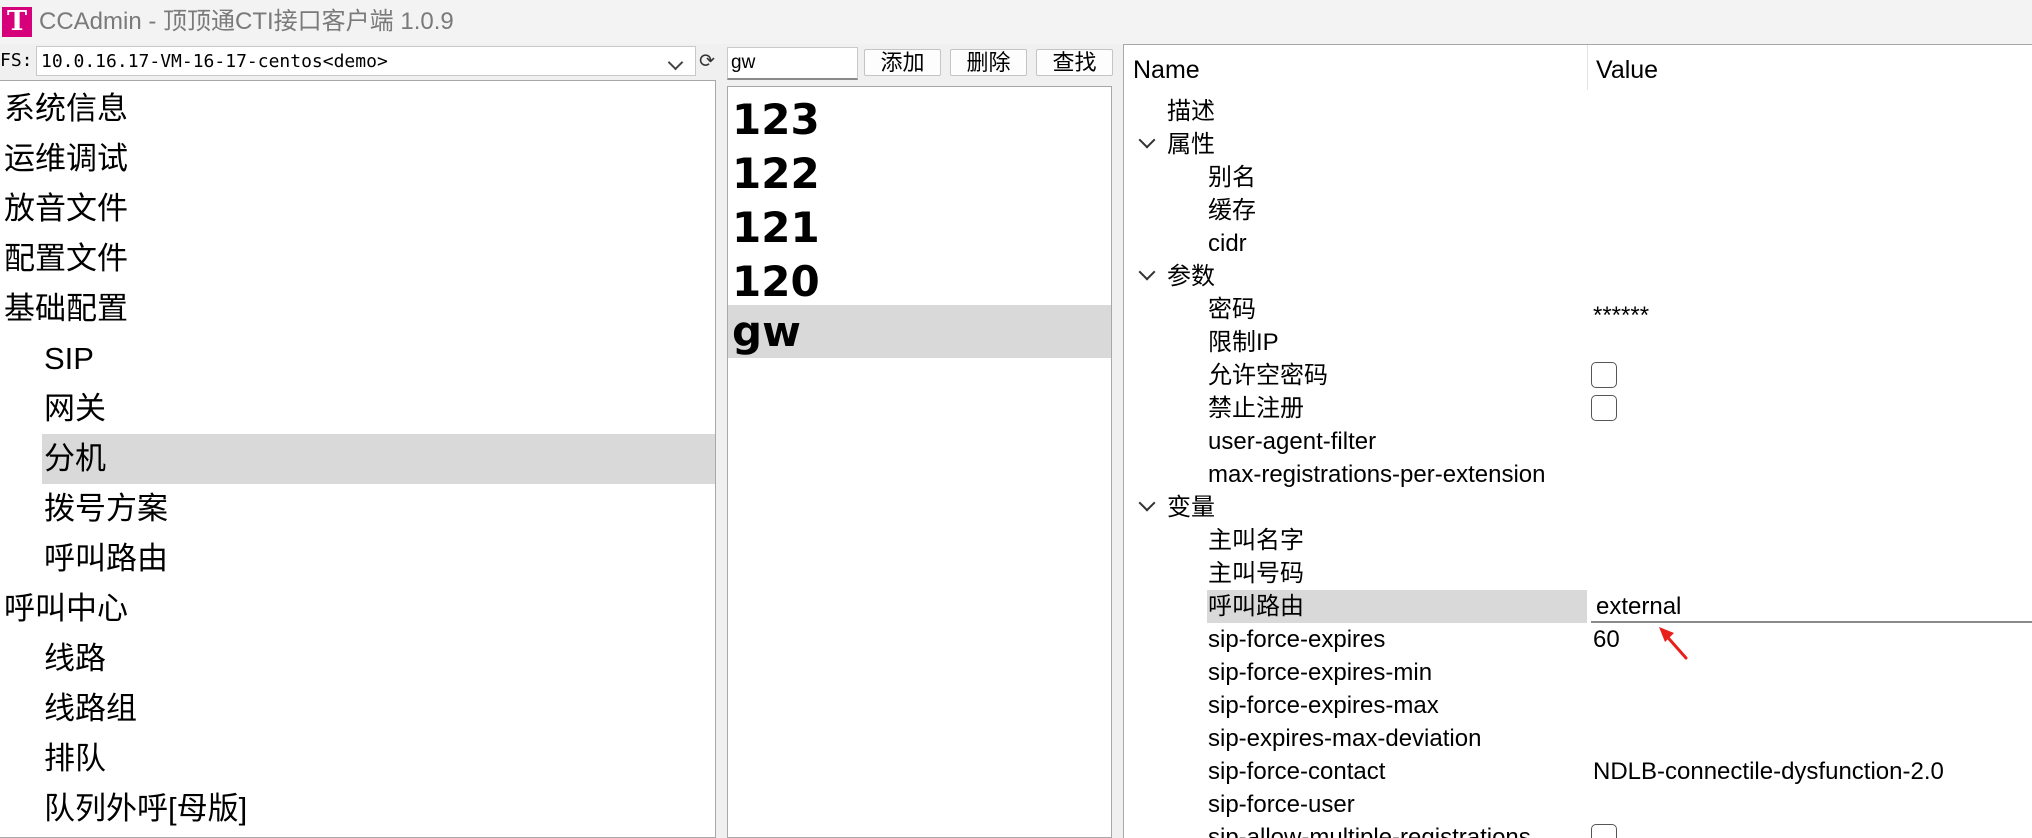 The height and width of the screenshot is (838, 2032). What do you see at coordinates (1578, 408) in the screenshot?
I see `grid-row: 禁止注册` at bounding box center [1578, 408].